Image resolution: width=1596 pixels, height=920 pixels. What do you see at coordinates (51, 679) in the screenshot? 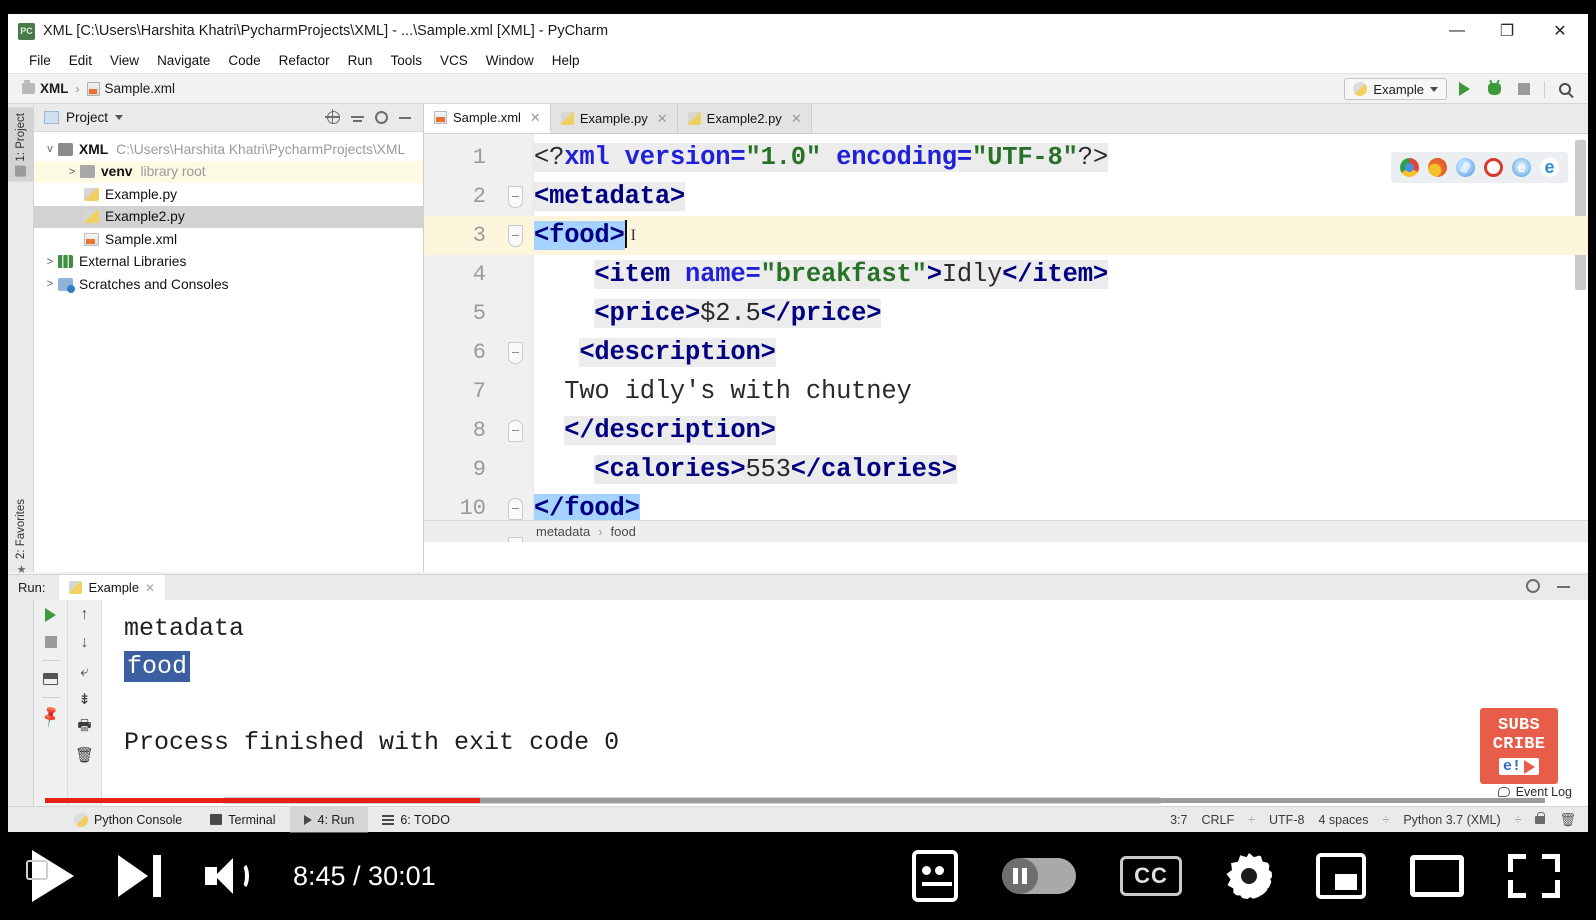
I see `show-console-button` at bounding box center [51, 679].